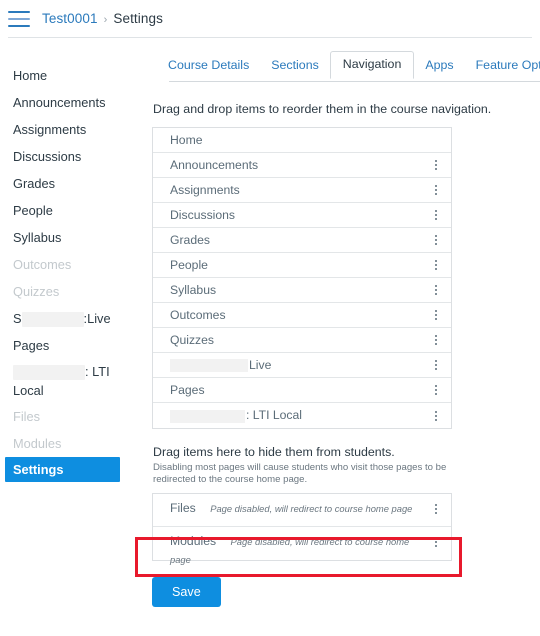  Describe the element at coordinates (138, 18) in the screenshot. I see `breadcrumb-current: Settings` at that location.